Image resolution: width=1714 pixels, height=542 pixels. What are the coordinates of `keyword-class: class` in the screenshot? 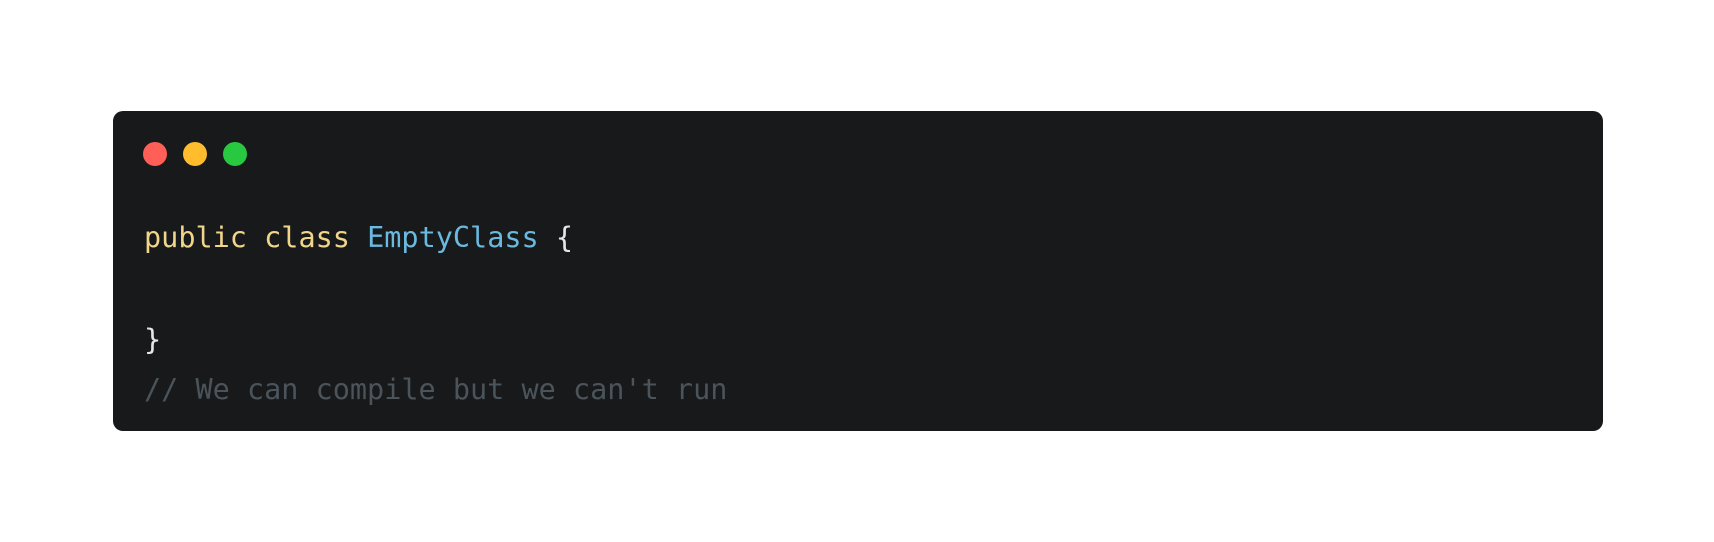 It's located at (307, 237).